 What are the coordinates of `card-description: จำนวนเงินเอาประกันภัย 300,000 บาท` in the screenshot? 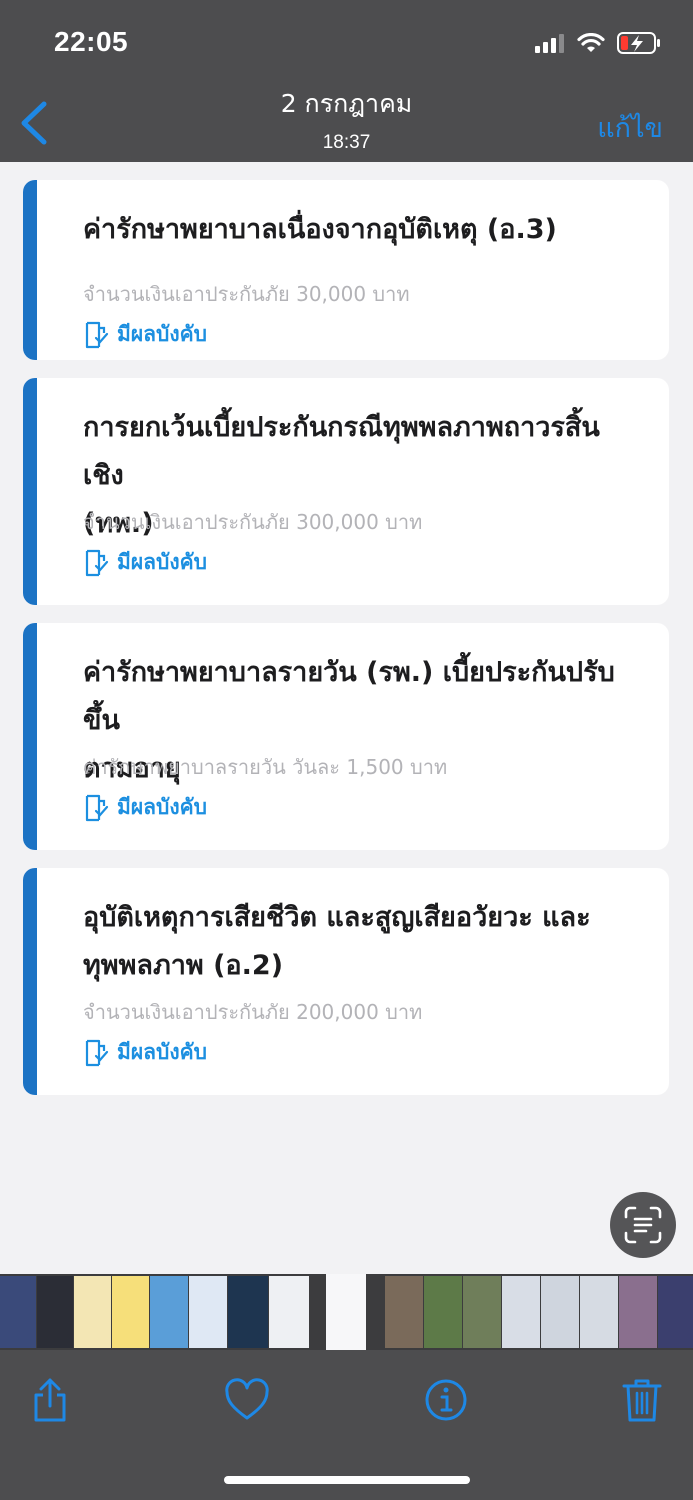 It's located at (253, 522).